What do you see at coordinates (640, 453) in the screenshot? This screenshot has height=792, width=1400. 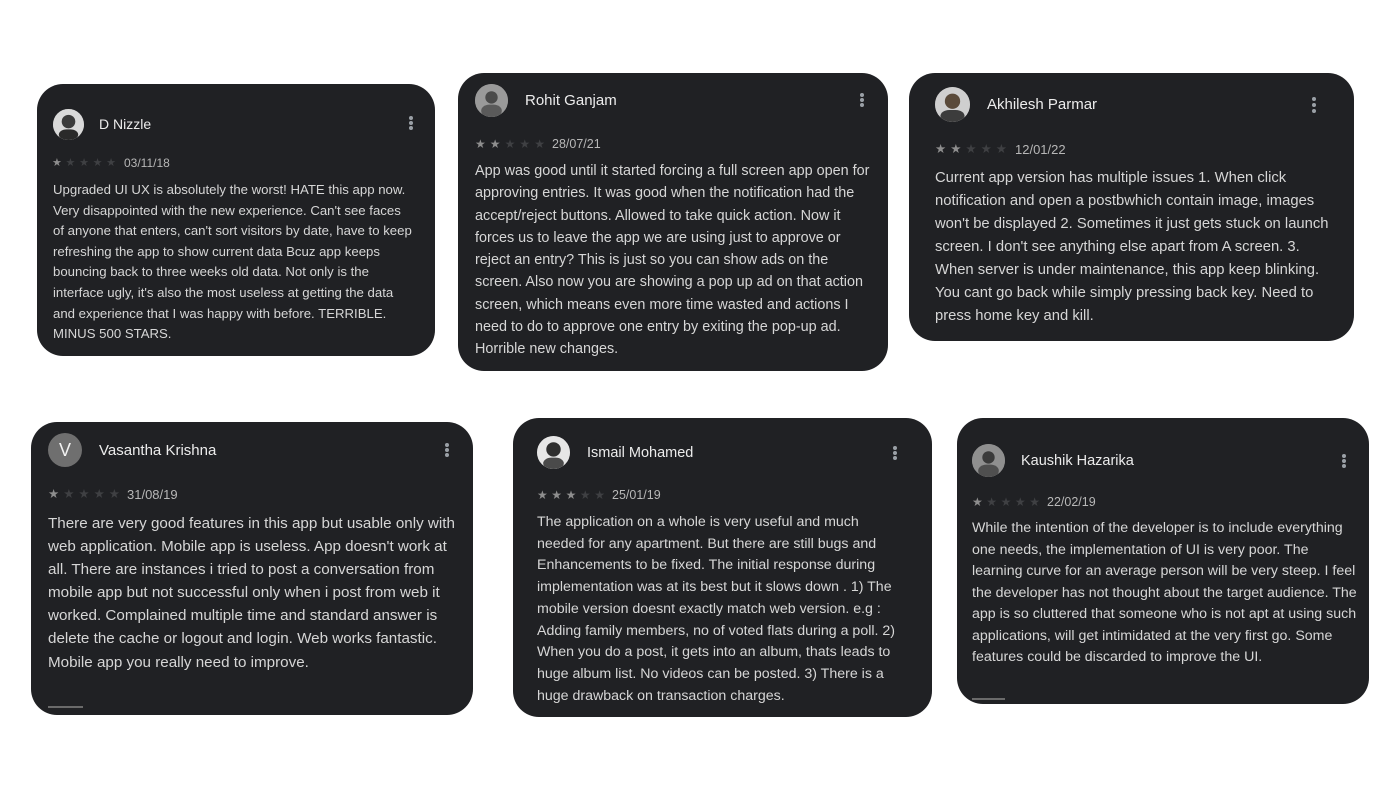 I see `reviewer-name: Ismail Mohamed` at bounding box center [640, 453].